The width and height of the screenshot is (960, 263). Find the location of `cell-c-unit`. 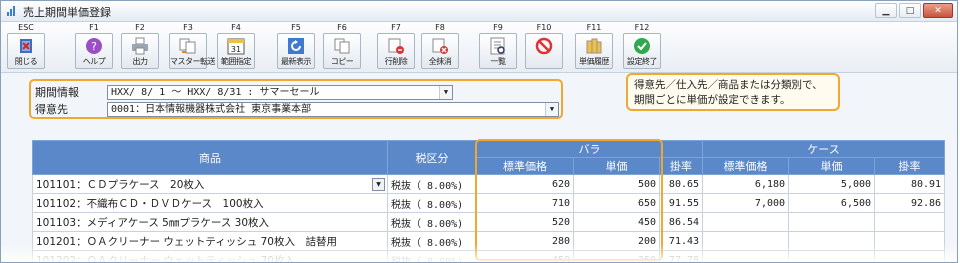

cell-c-unit is located at coordinates (832, 222).